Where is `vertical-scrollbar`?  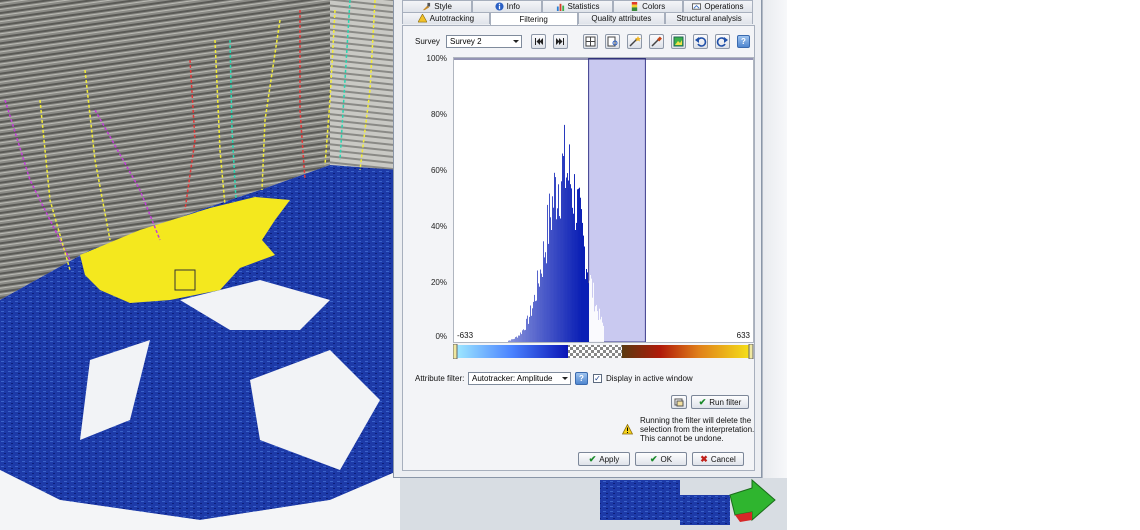 vertical-scrollbar is located at coordinates (774, 239).